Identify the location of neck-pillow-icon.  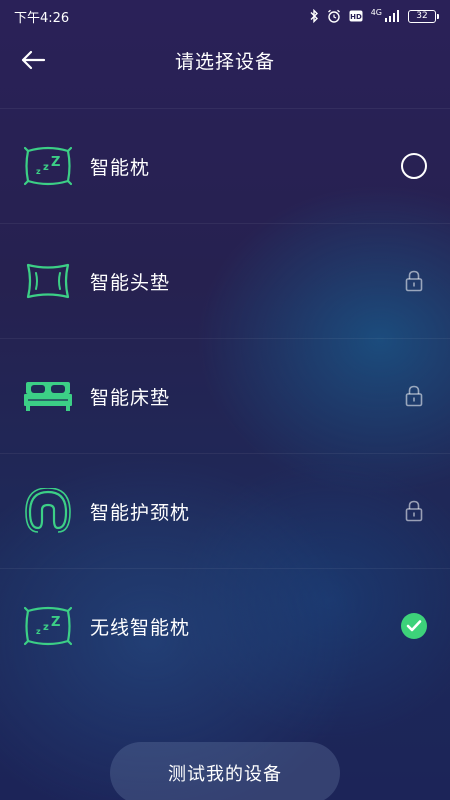
(48, 510).